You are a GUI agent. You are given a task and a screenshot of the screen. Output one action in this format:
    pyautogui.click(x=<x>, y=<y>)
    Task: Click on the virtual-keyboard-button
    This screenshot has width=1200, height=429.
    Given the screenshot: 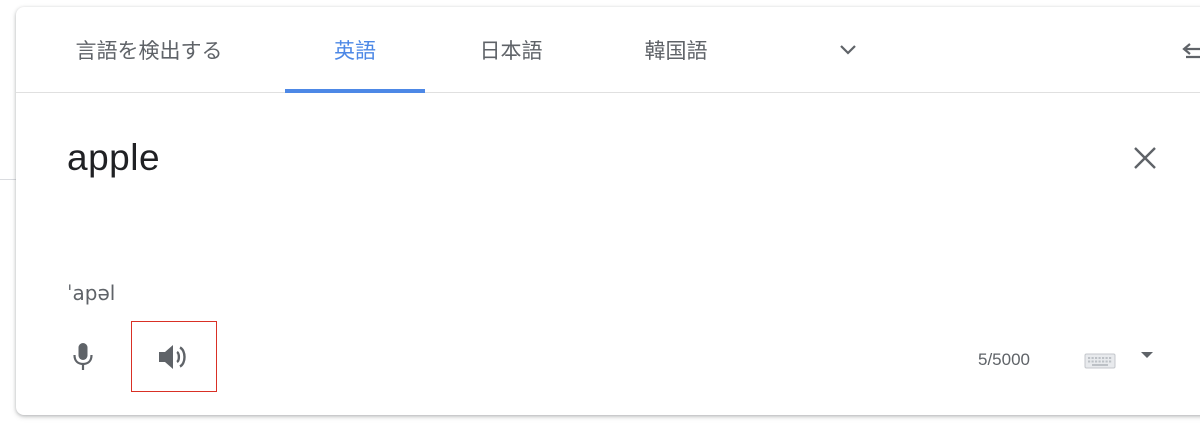 What is the action you would take?
    pyautogui.click(x=1101, y=360)
    